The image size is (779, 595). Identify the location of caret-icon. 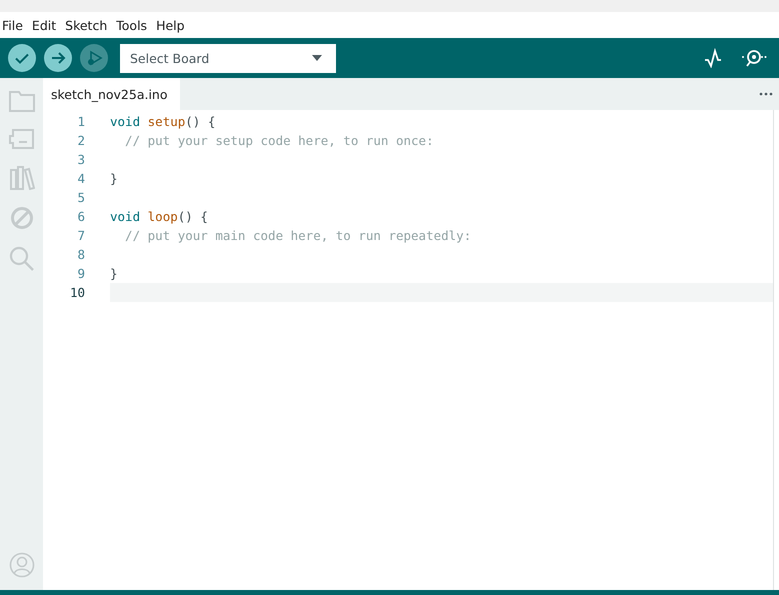
(317, 58).